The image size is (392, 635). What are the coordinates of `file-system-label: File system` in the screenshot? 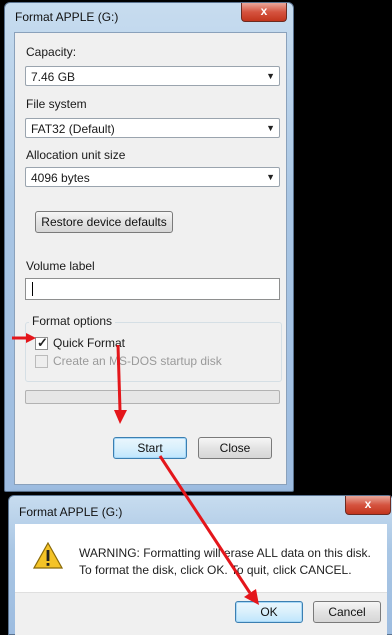 It's located at (56, 104).